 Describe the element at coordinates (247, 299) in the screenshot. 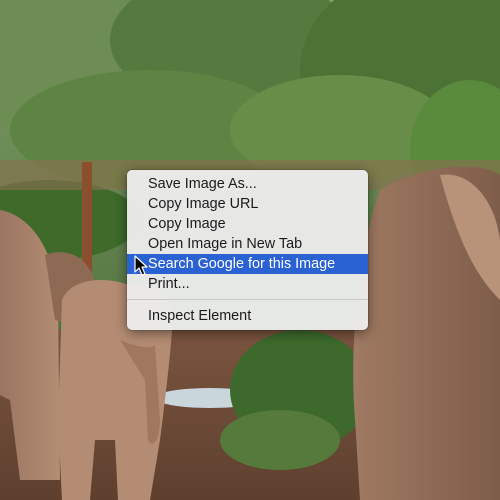

I see `menu-separator` at that location.